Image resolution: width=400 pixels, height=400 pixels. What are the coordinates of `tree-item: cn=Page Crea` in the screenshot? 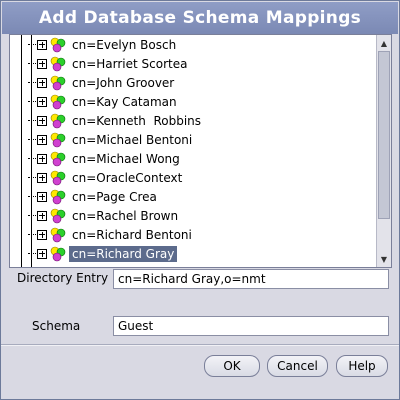 It's located at (201, 196).